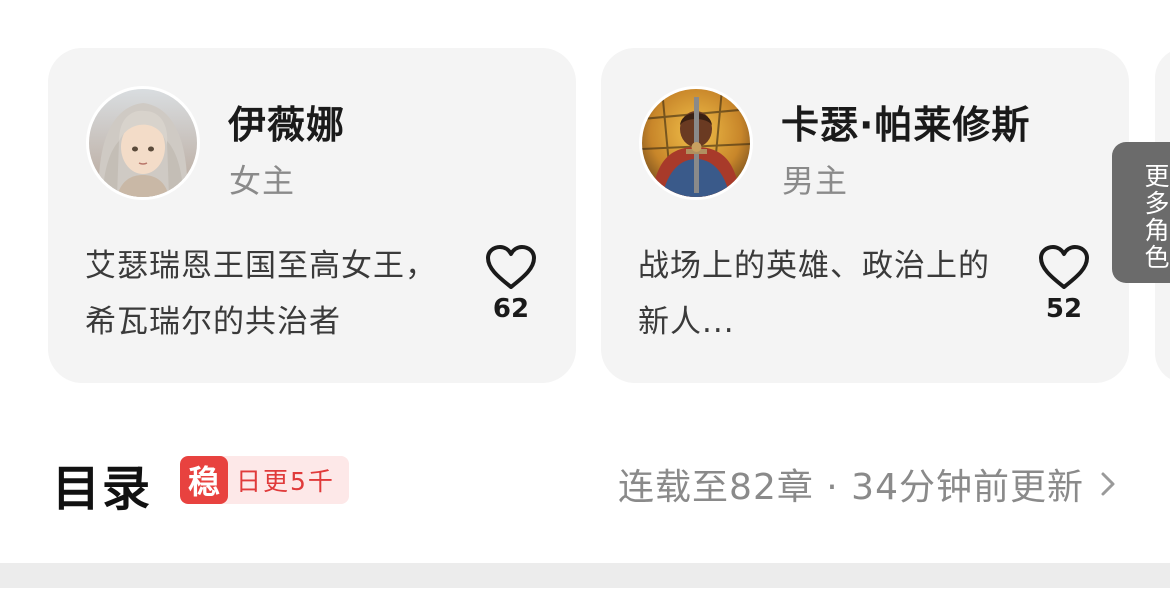  I want to click on update-frequency-badge: 稳 日更5千, so click(264, 480).